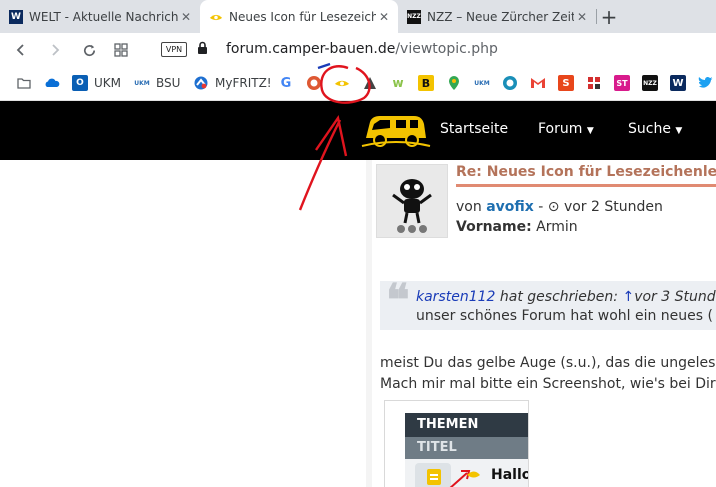 The width and height of the screenshot is (716, 487). I want to click on bookmark-item: w, so click(398, 83).